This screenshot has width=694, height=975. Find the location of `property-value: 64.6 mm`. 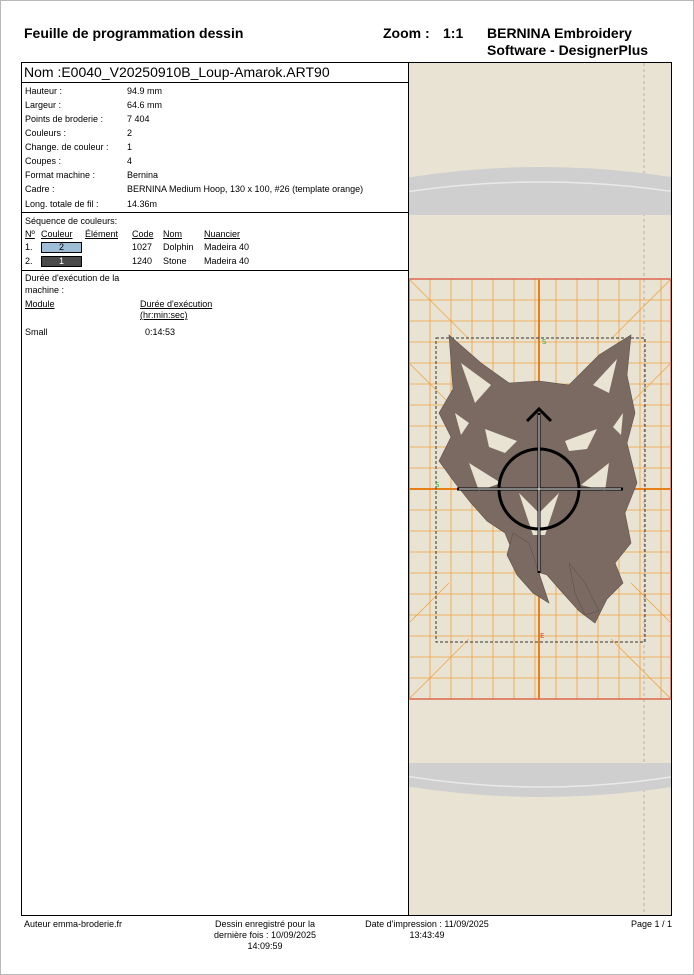

property-value: 64.6 mm is located at coordinates (145, 105).